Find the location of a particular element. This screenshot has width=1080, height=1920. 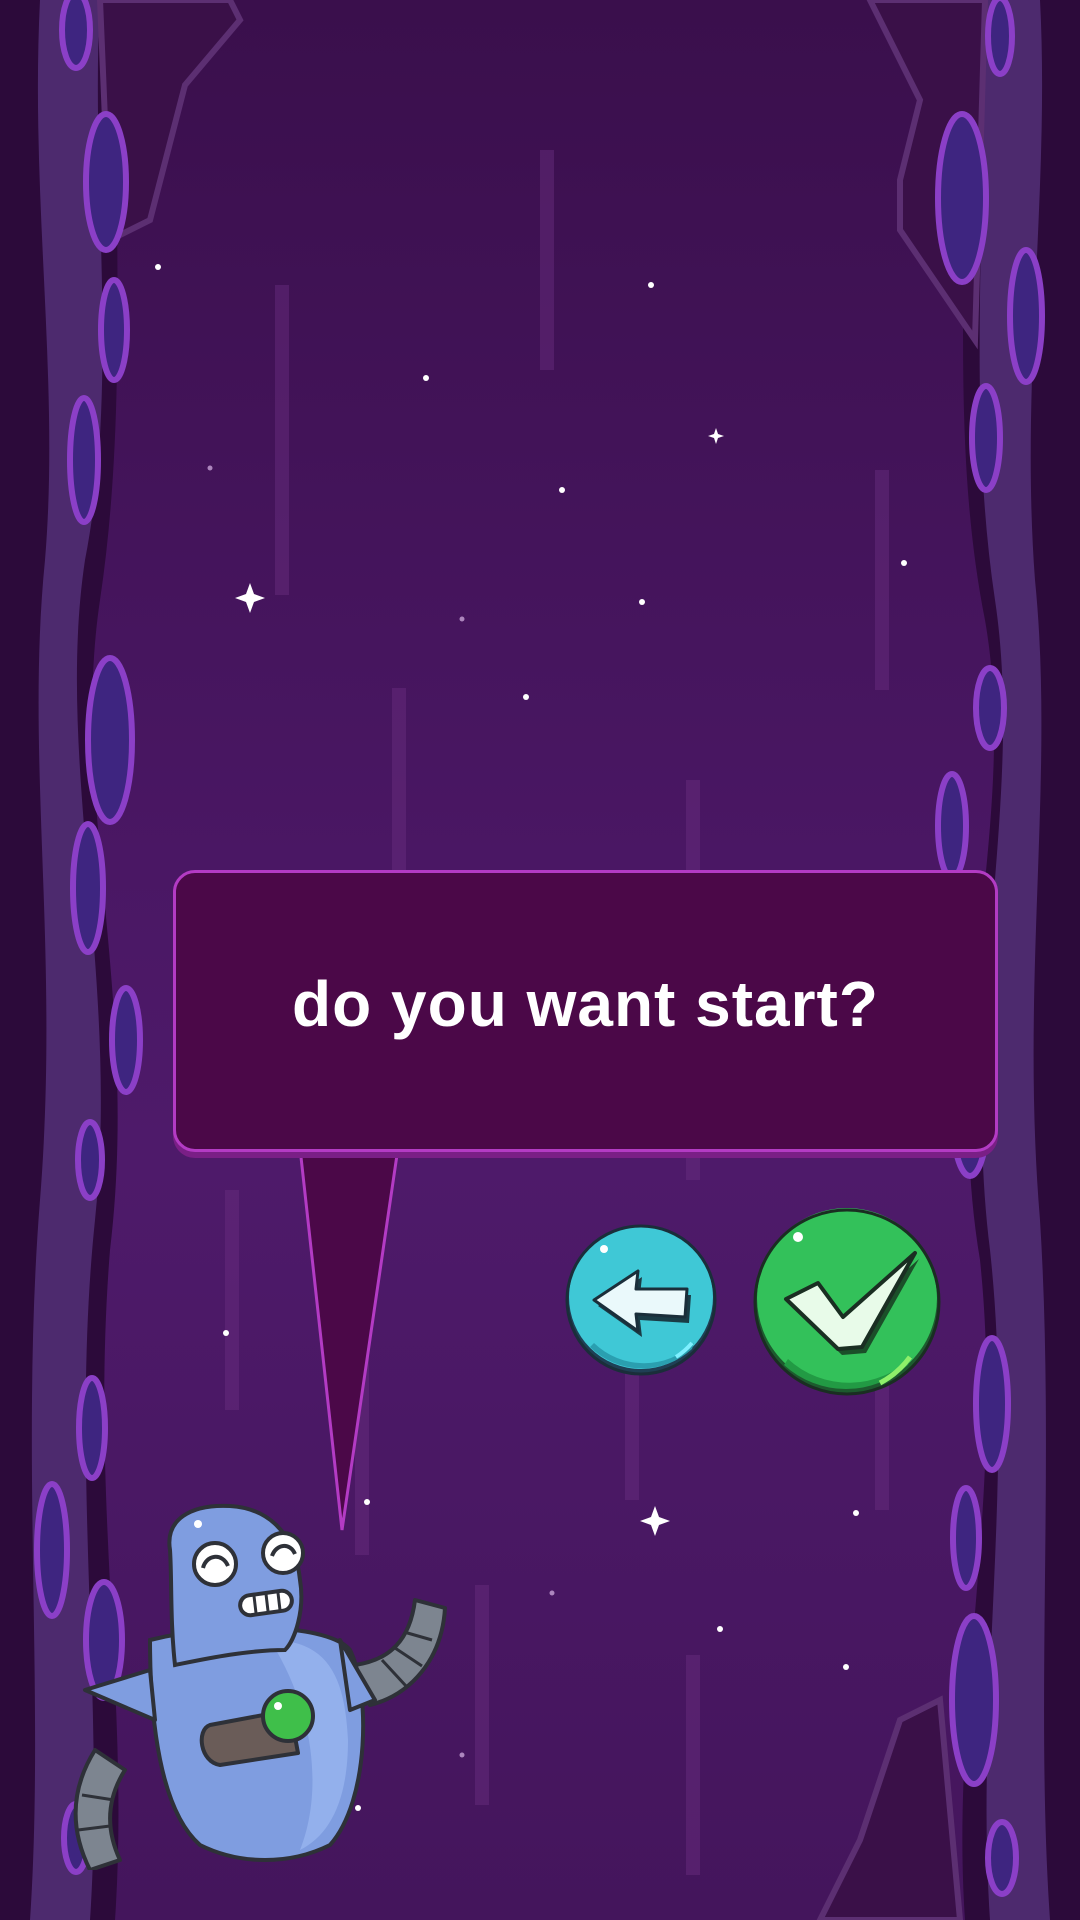

dialog-box: do you want start? is located at coordinates (585, 1011).